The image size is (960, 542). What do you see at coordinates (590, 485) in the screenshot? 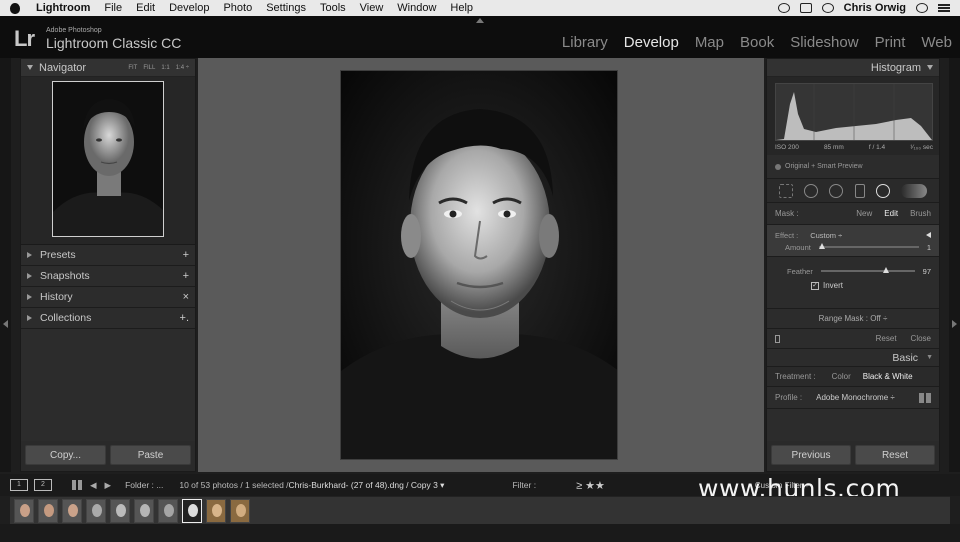
I see `rating-filter: ≥ ★★` at bounding box center [590, 485].